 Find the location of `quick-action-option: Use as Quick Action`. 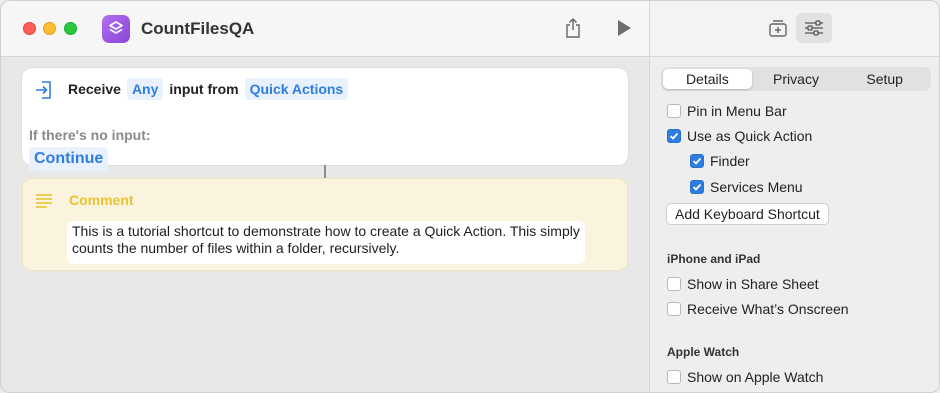

quick-action-option: Use as Quick Action is located at coordinates (739, 136).